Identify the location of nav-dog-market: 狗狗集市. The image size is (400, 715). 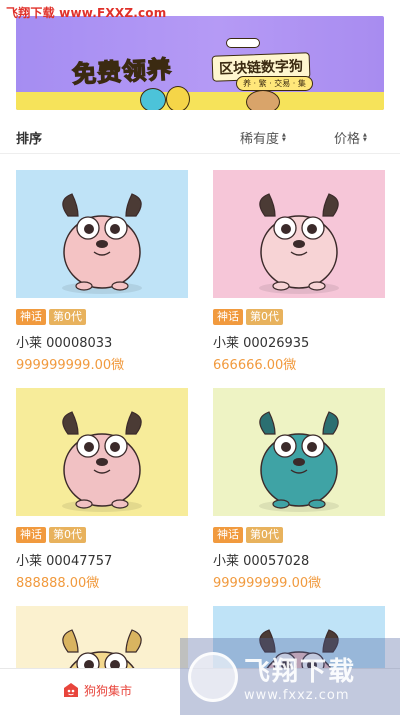
(97, 690).